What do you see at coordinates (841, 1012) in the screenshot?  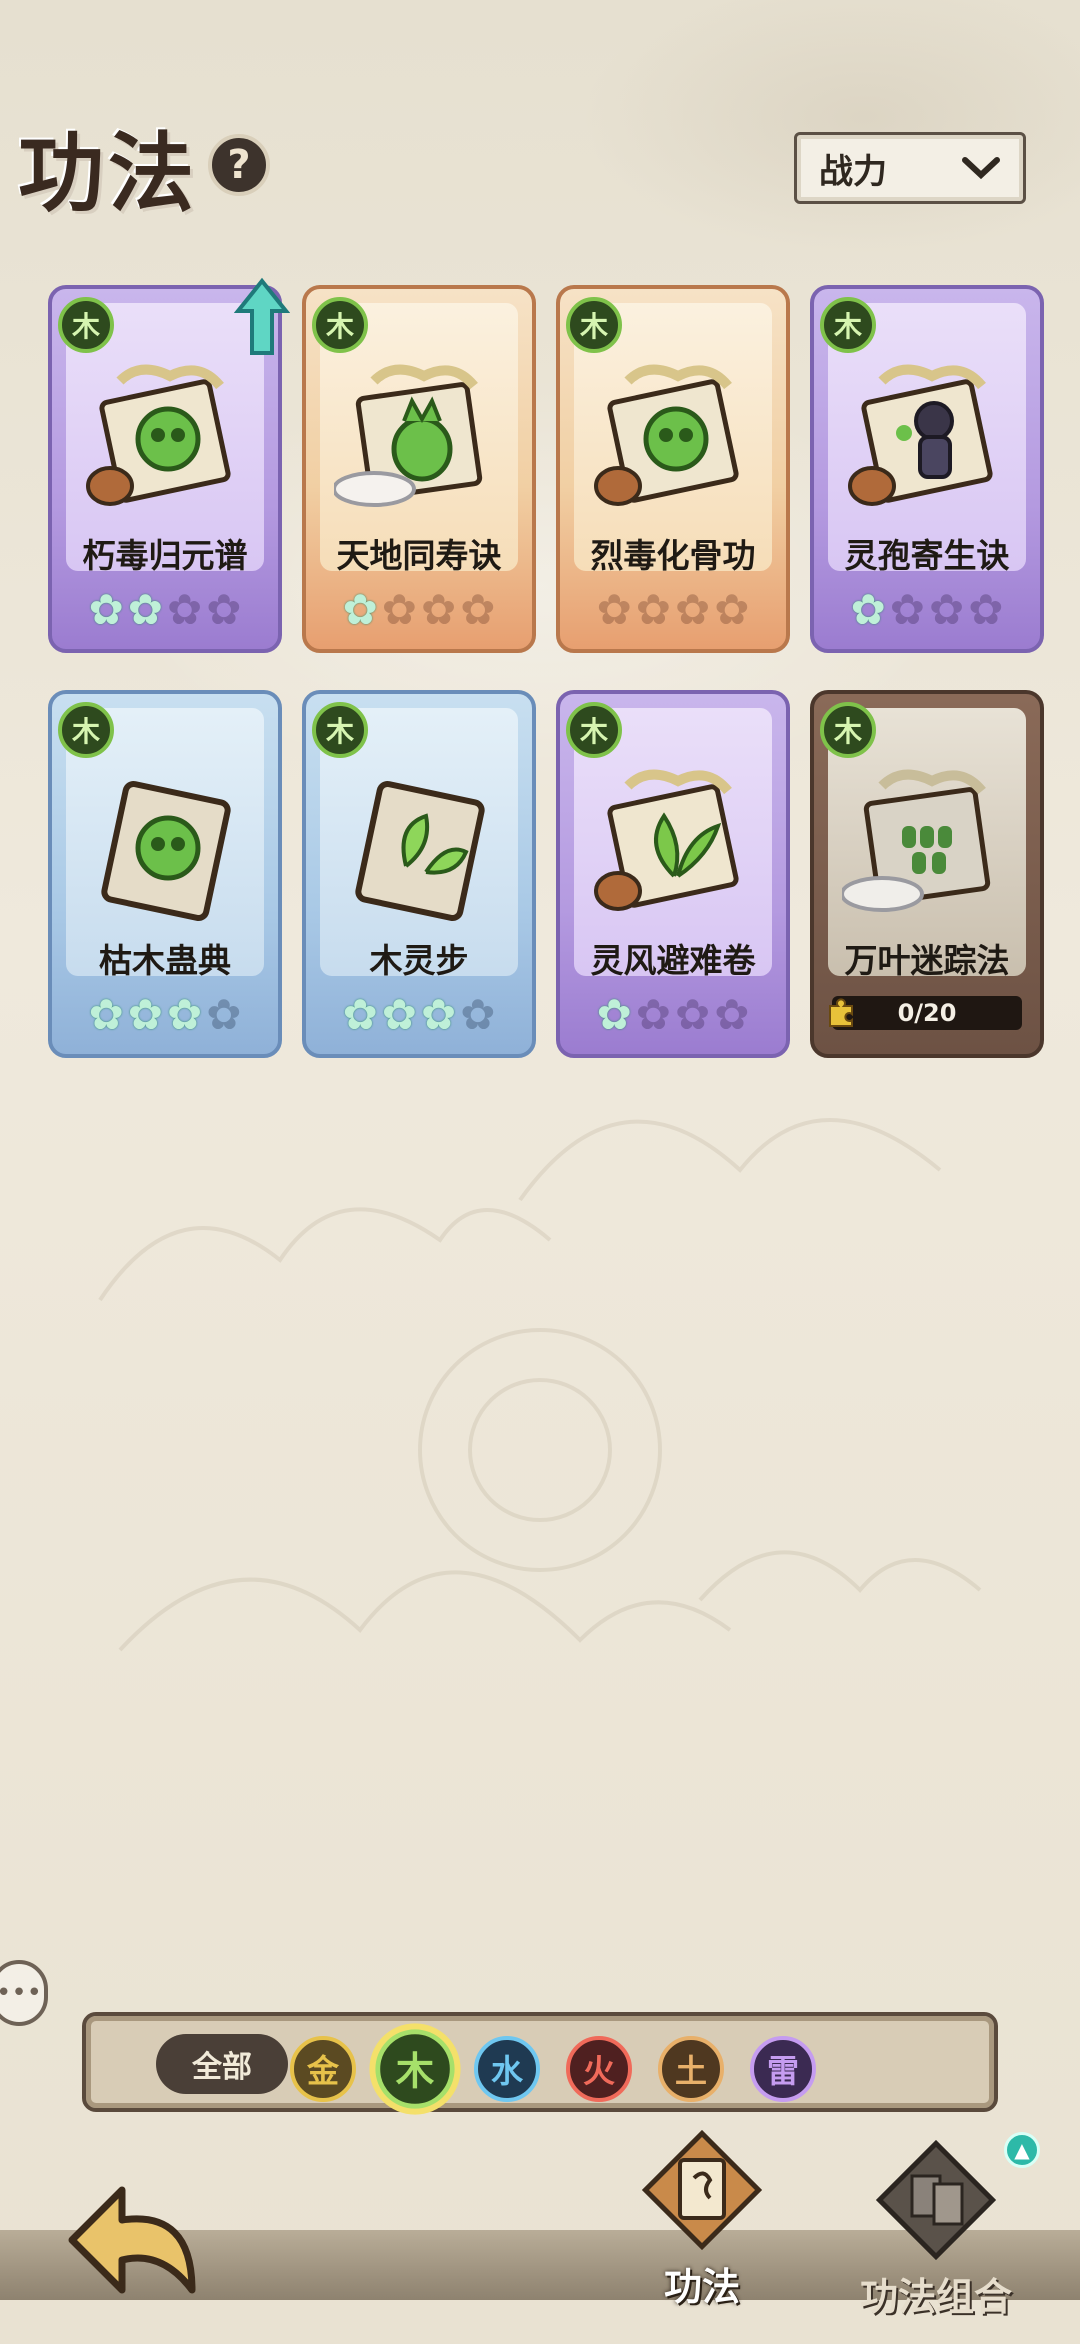 I see `puzzle-fragment-icon` at bounding box center [841, 1012].